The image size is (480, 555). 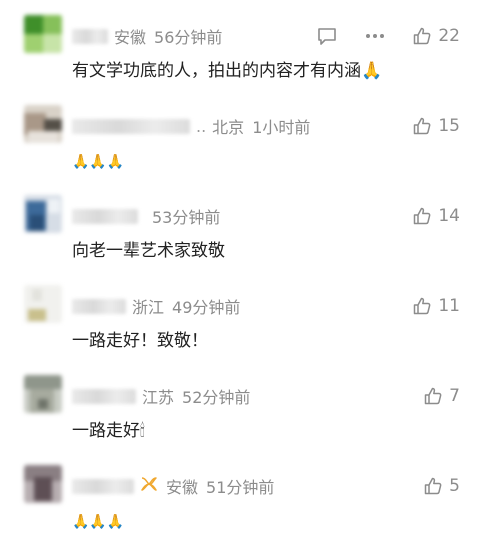 What do you see at coordinates (216, 397) in the screenshot?
I see `comment-time: 52分钟前` at bounding box center [216, 397].